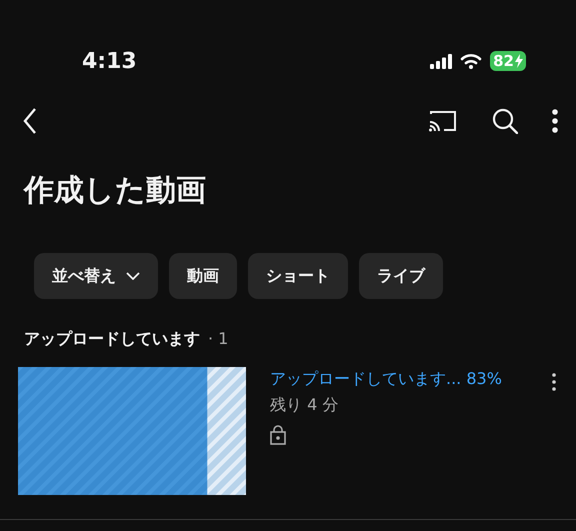 This screenshot has width=576, height=531. What do you see at coordinates (443, 121) in the screenshot?
I see `cast-button` at bounding box center [443, 121].